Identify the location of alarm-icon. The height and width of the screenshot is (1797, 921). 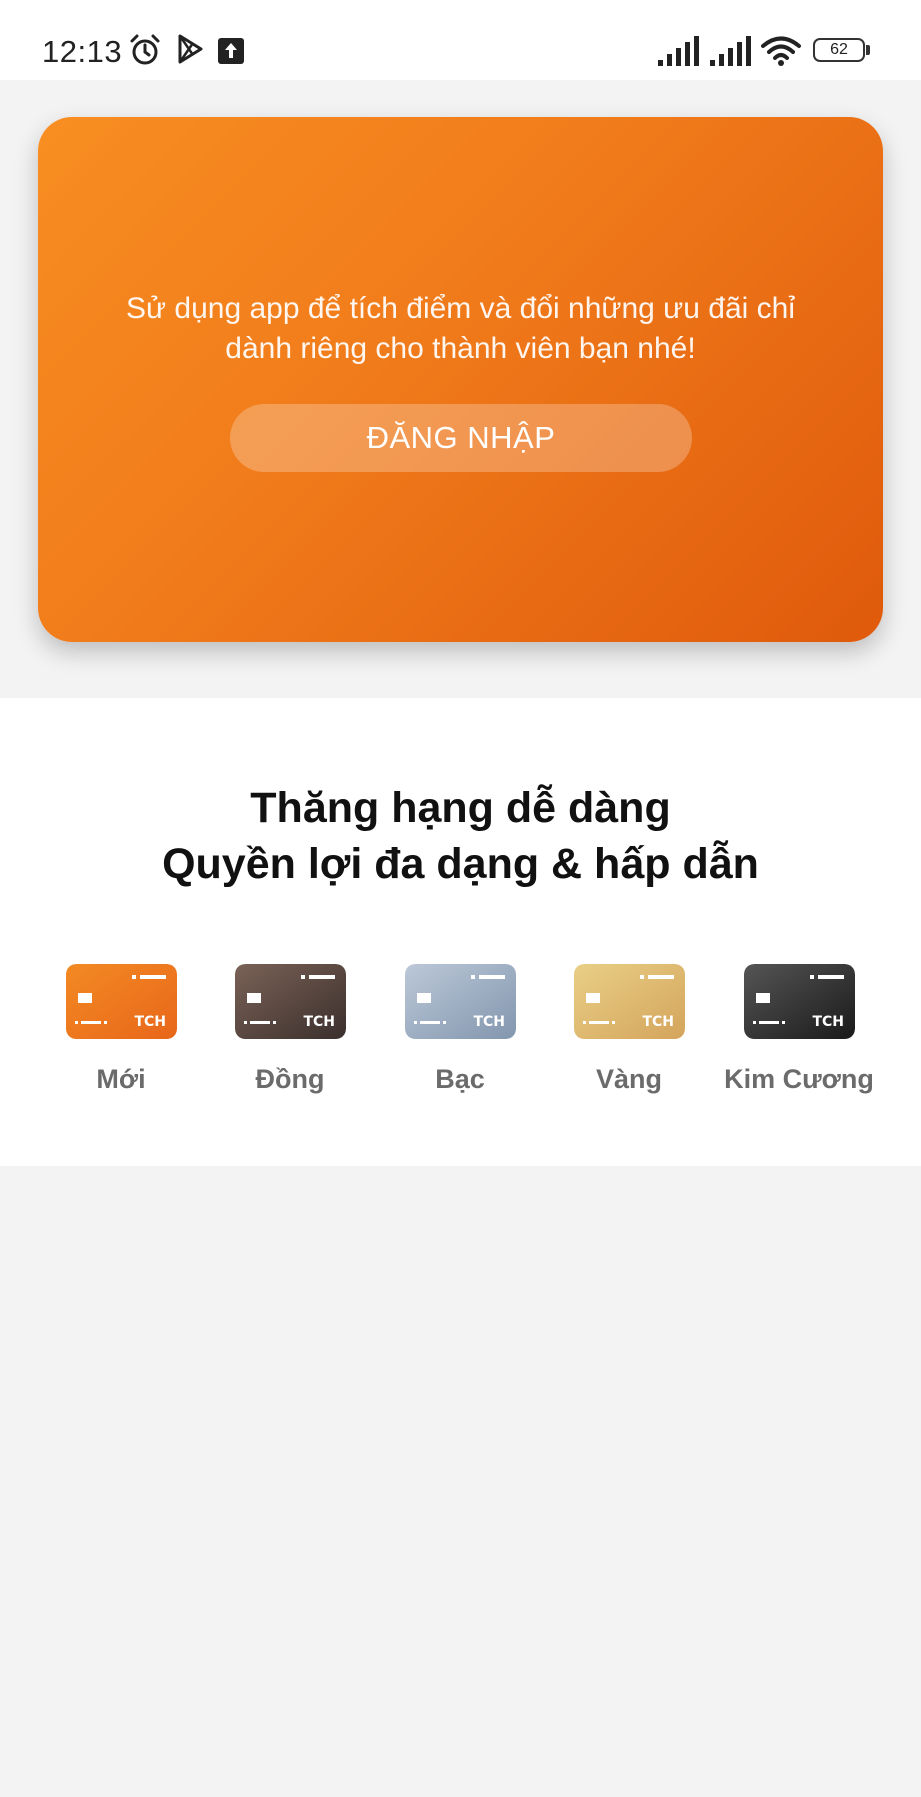
(145, 49).